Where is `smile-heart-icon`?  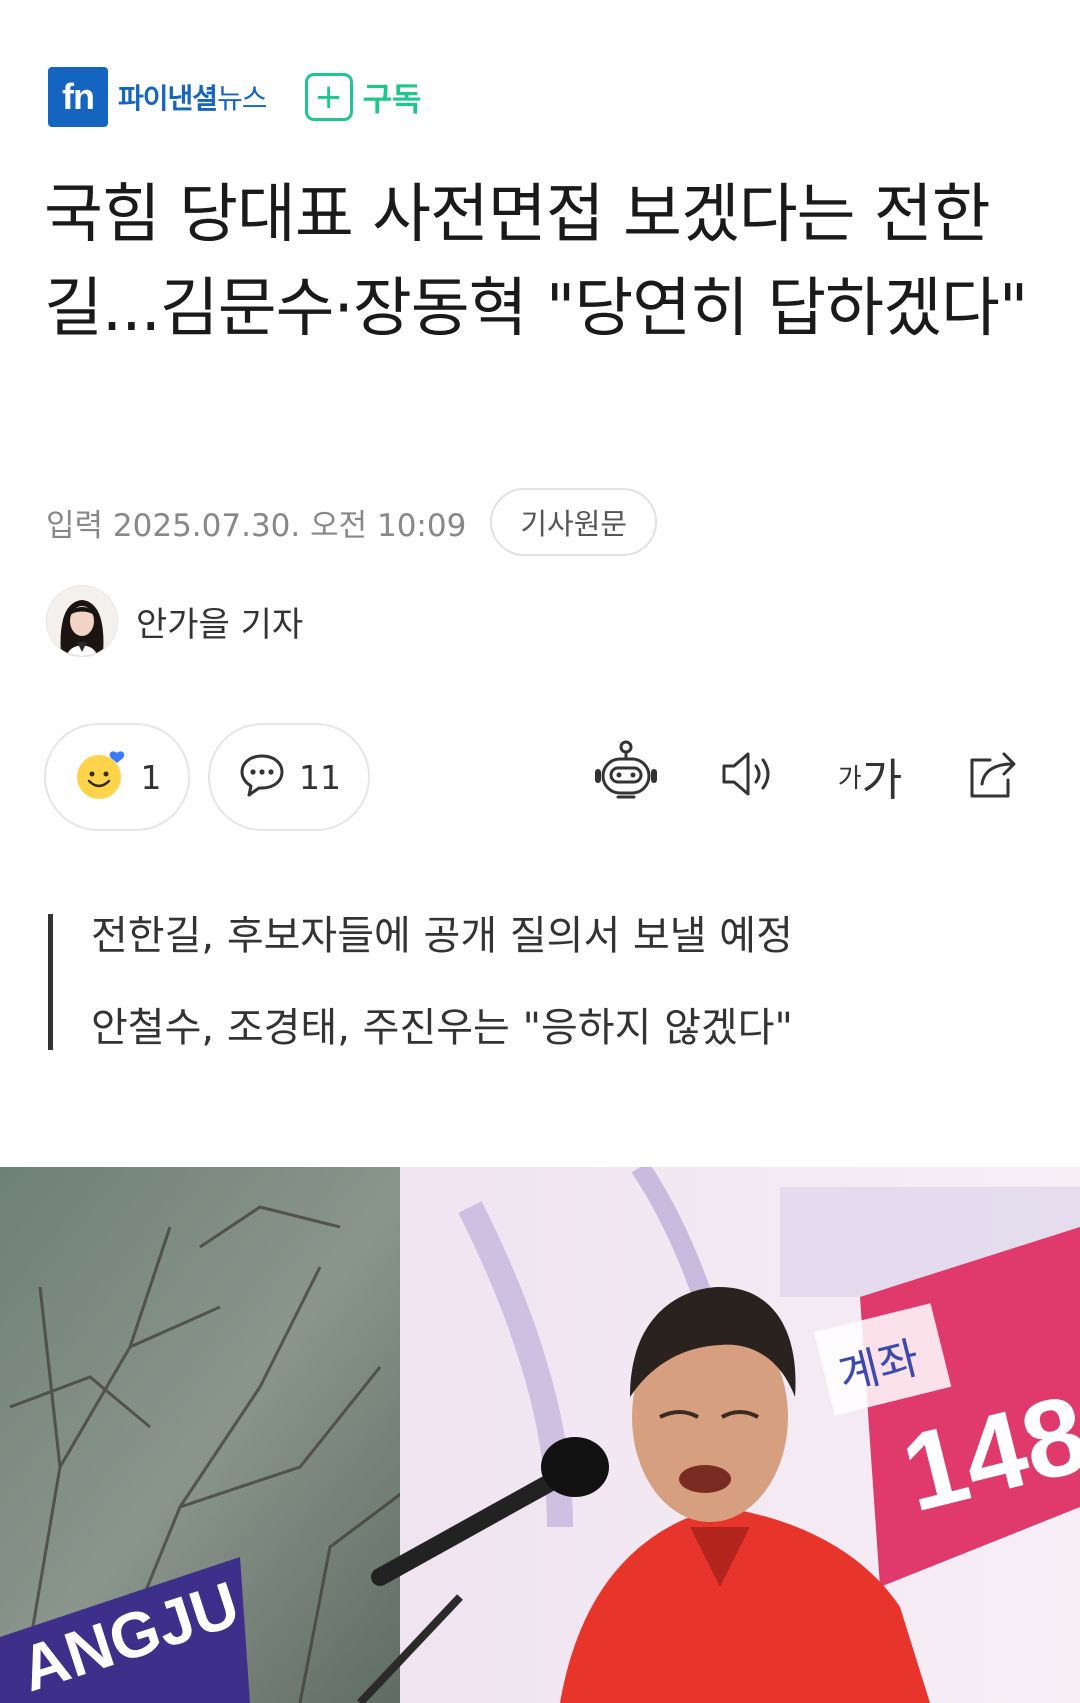
smile-heart-icon is located at coordinates (101, 777).